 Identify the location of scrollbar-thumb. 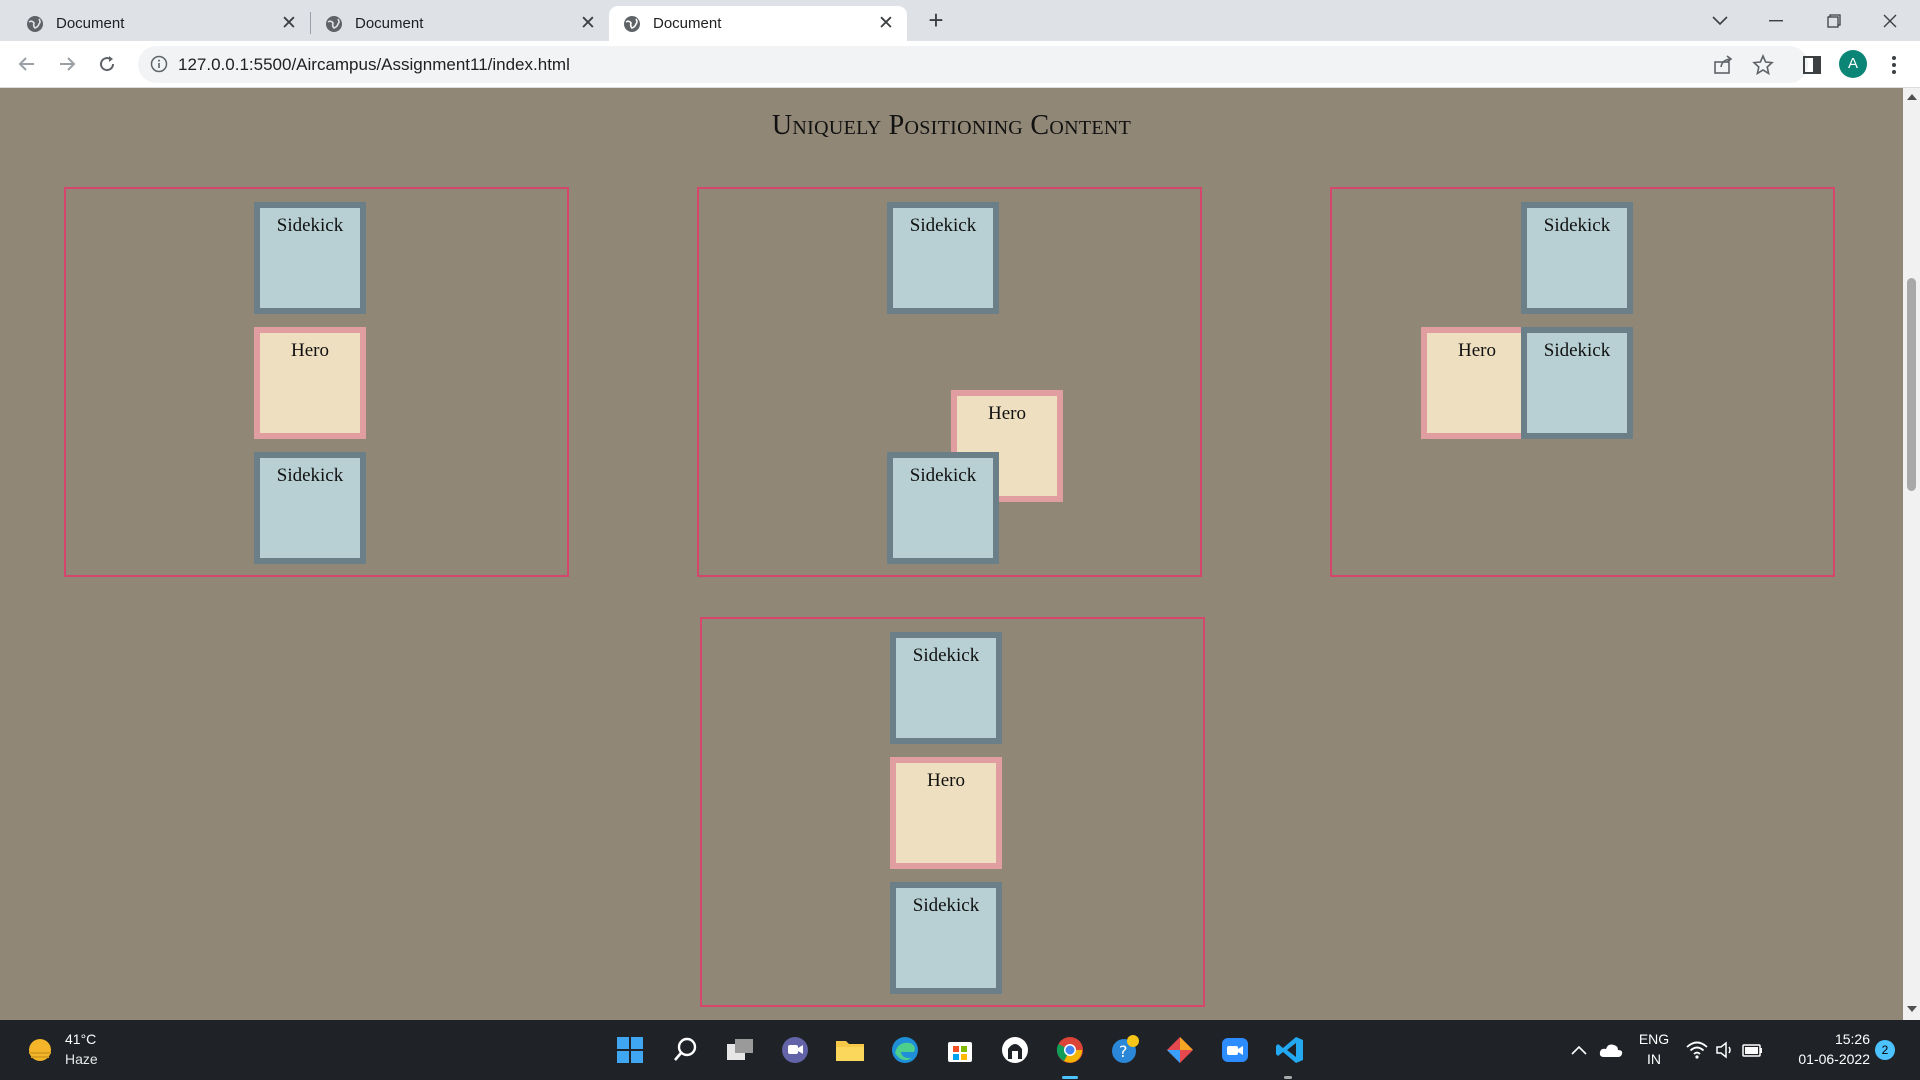
(1911, 384).